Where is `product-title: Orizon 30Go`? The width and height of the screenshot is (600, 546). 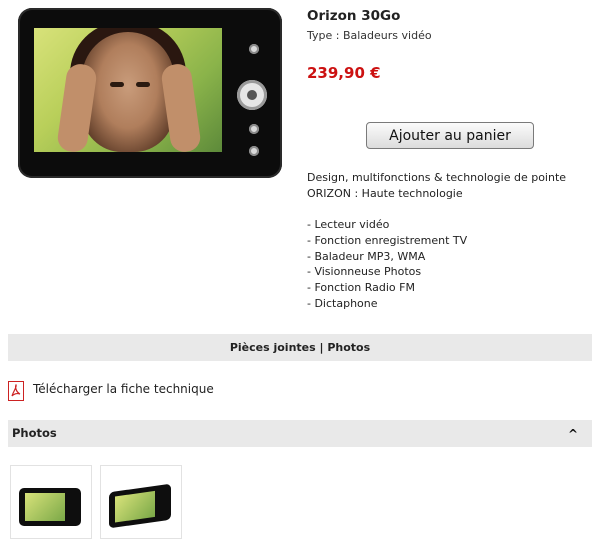
product-title: Orizon 30Go is located at coordinates (354, 16).